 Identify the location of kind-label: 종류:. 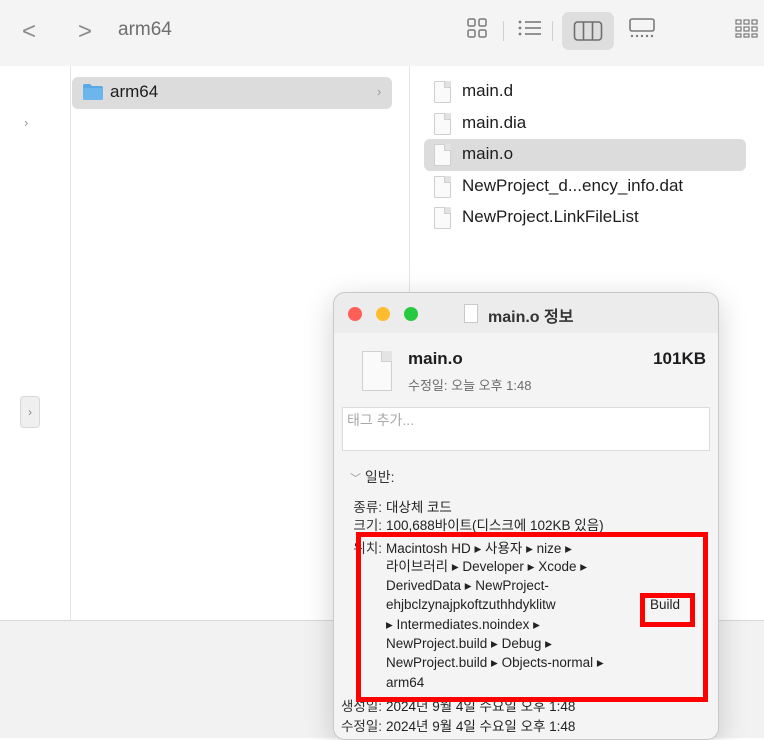
(367, 507).